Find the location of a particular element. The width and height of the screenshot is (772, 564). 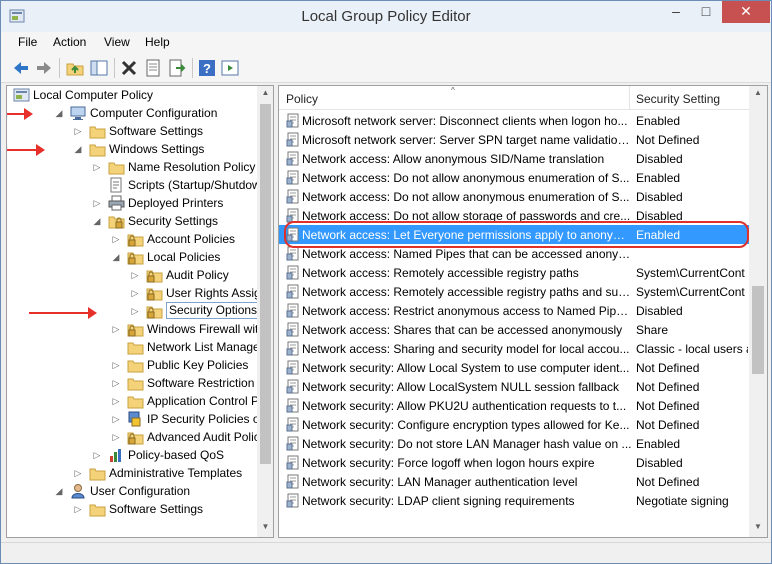

tree-item: ◢ Security Settings is located at coordinates (140, 221).